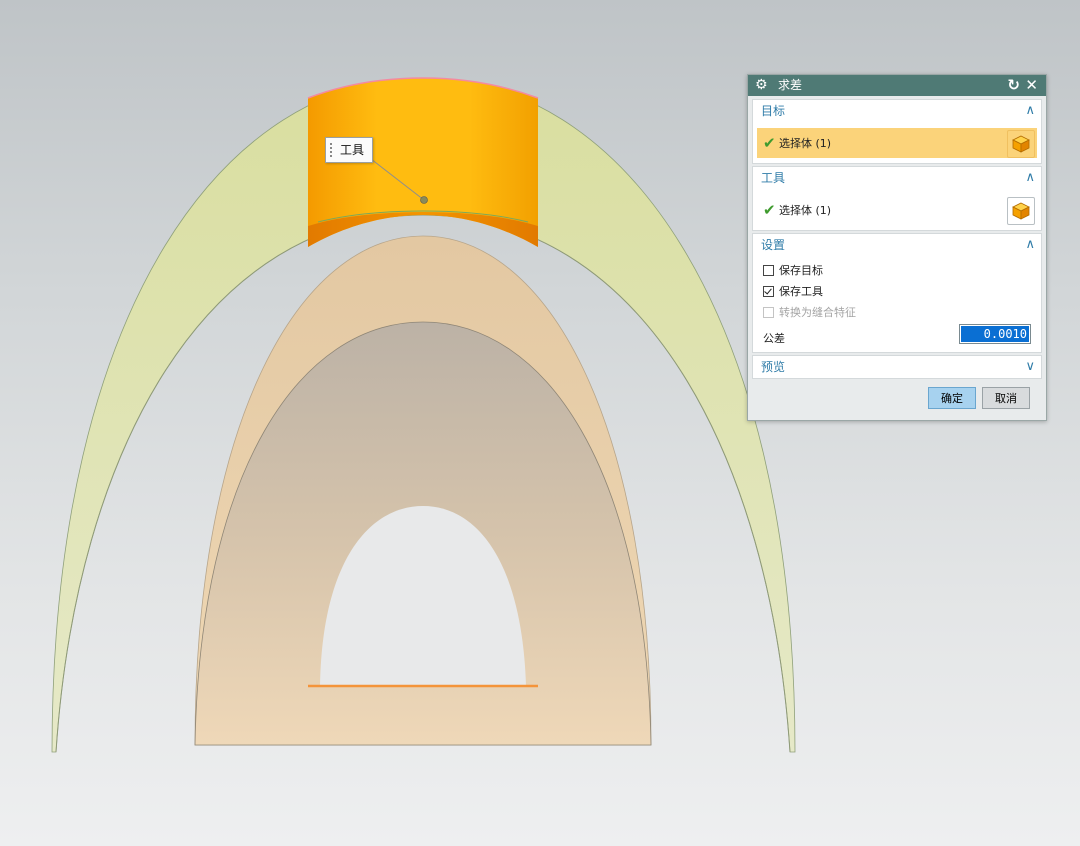 The height and width of the screenshot is (846, 1080). I want to click on tolerance-input: 0.0010, so click(995, 334).